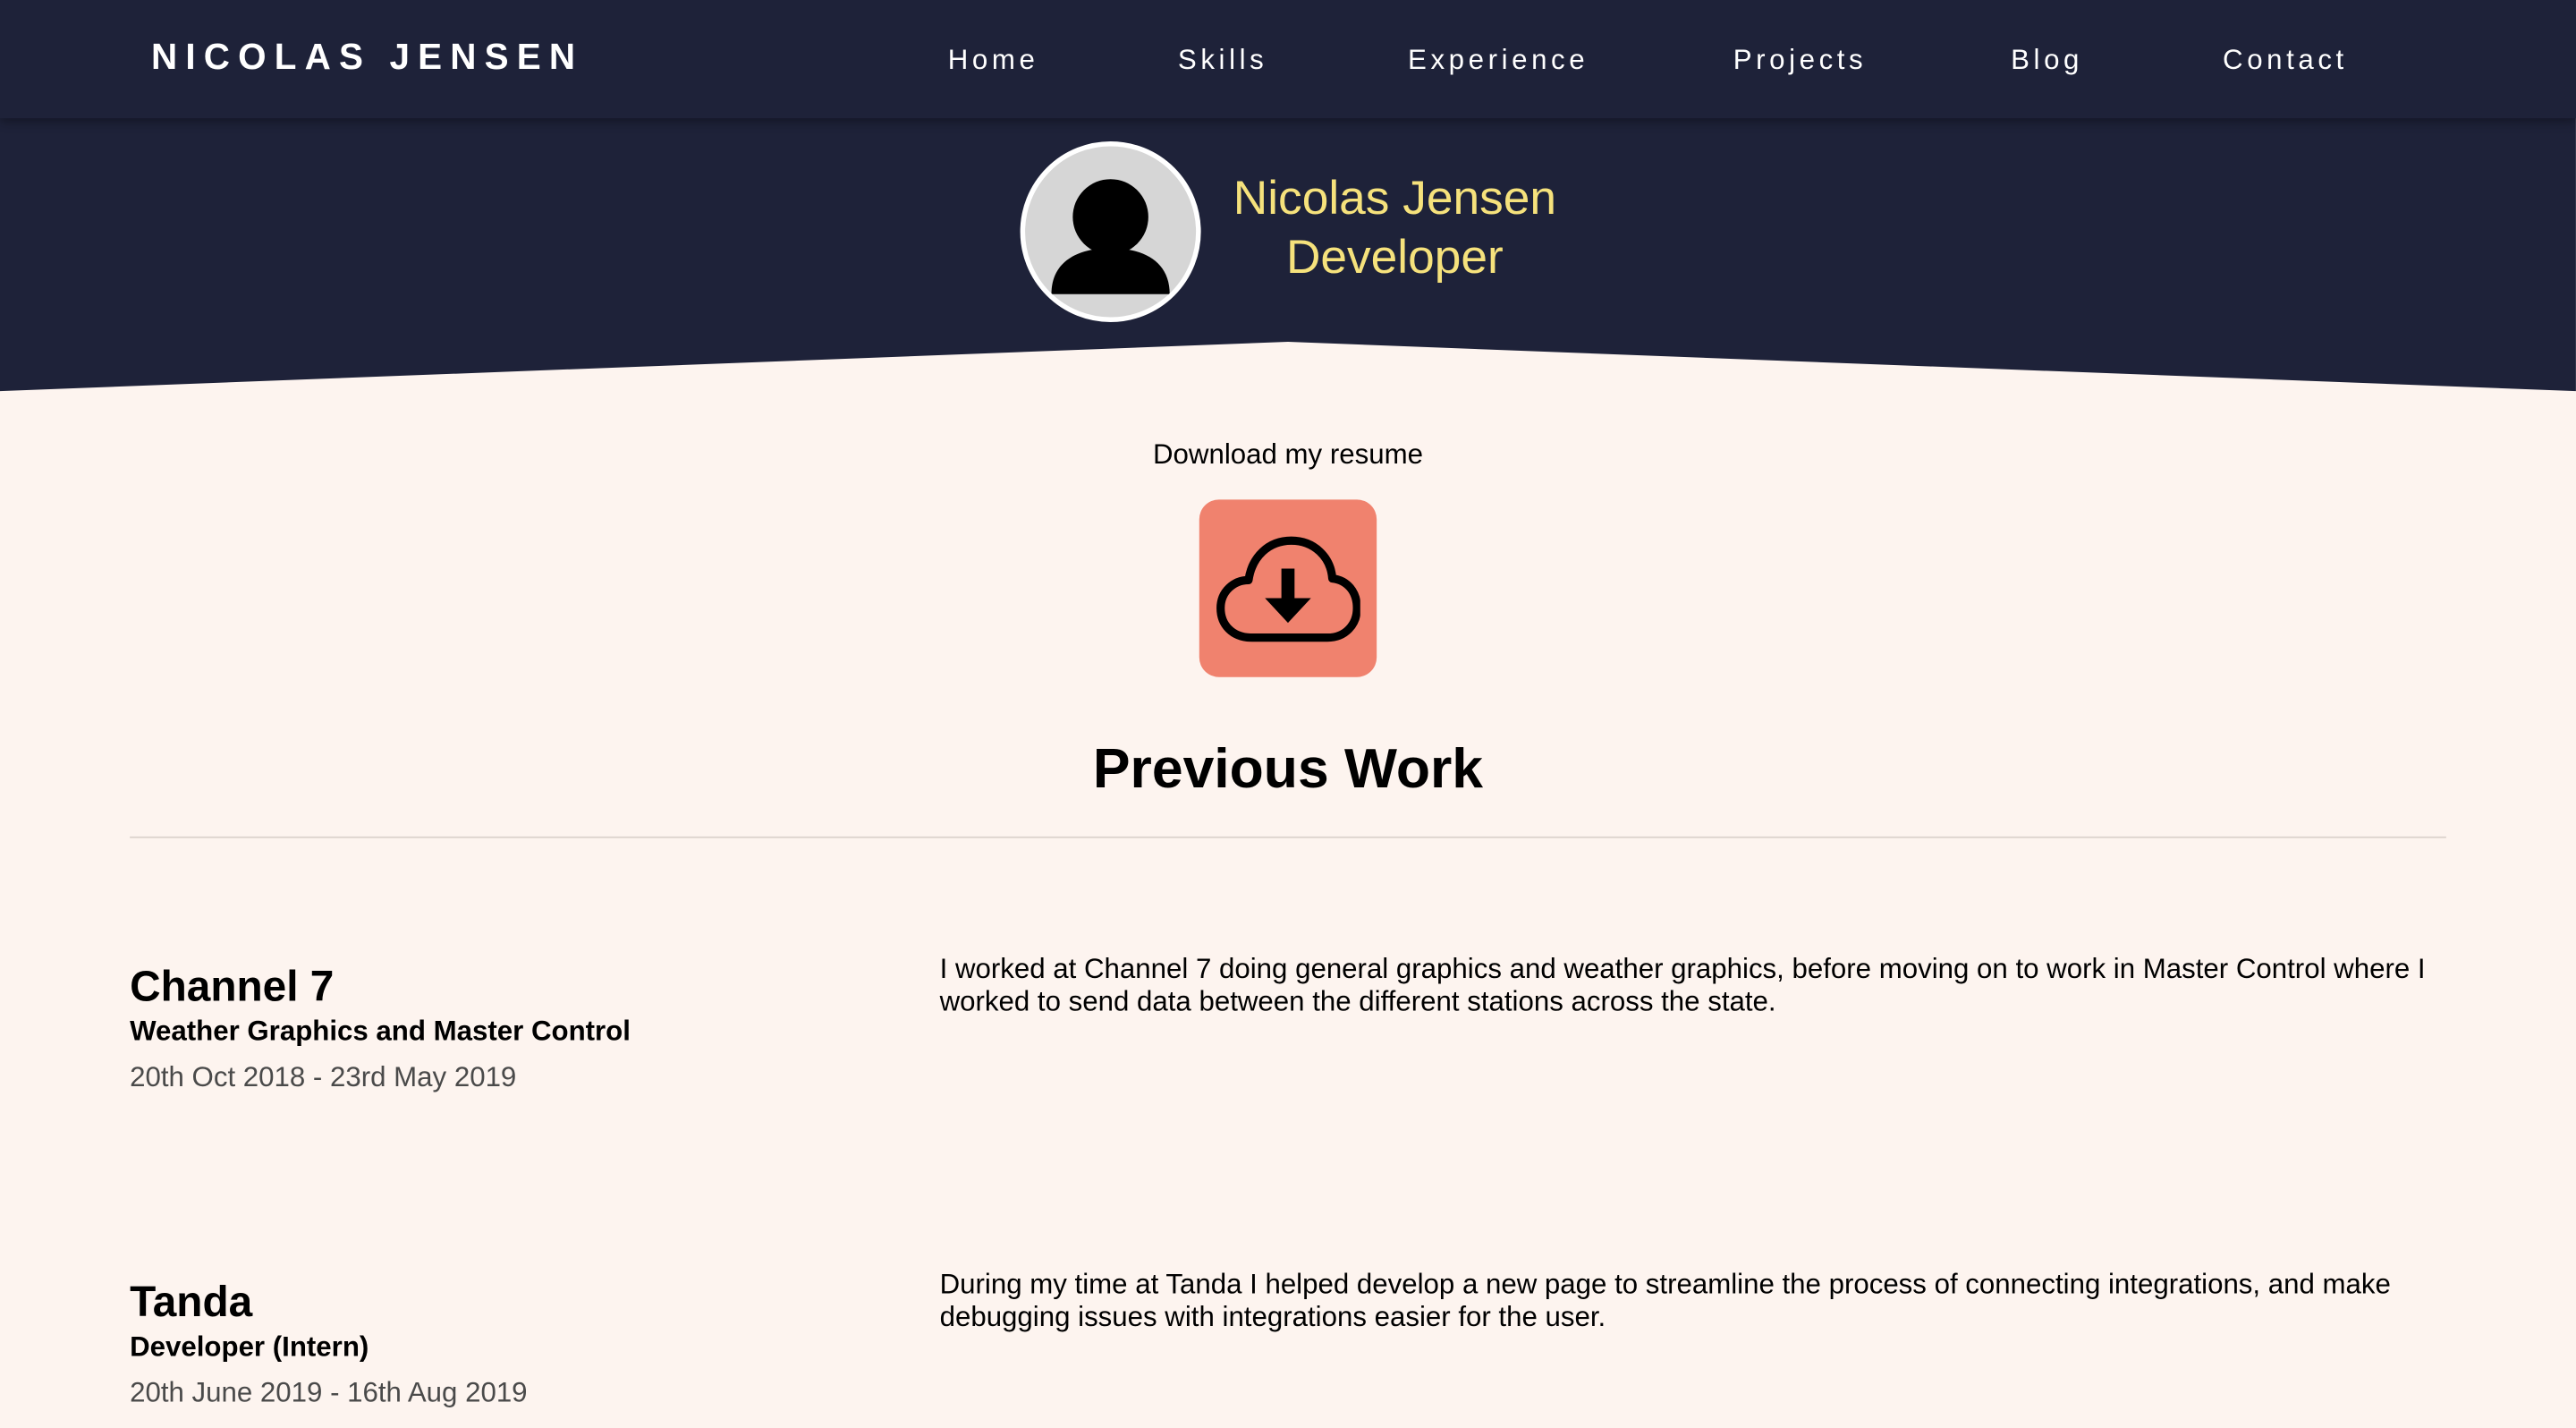  I want to click on nav-contact: Contact, so click(2285, 61).